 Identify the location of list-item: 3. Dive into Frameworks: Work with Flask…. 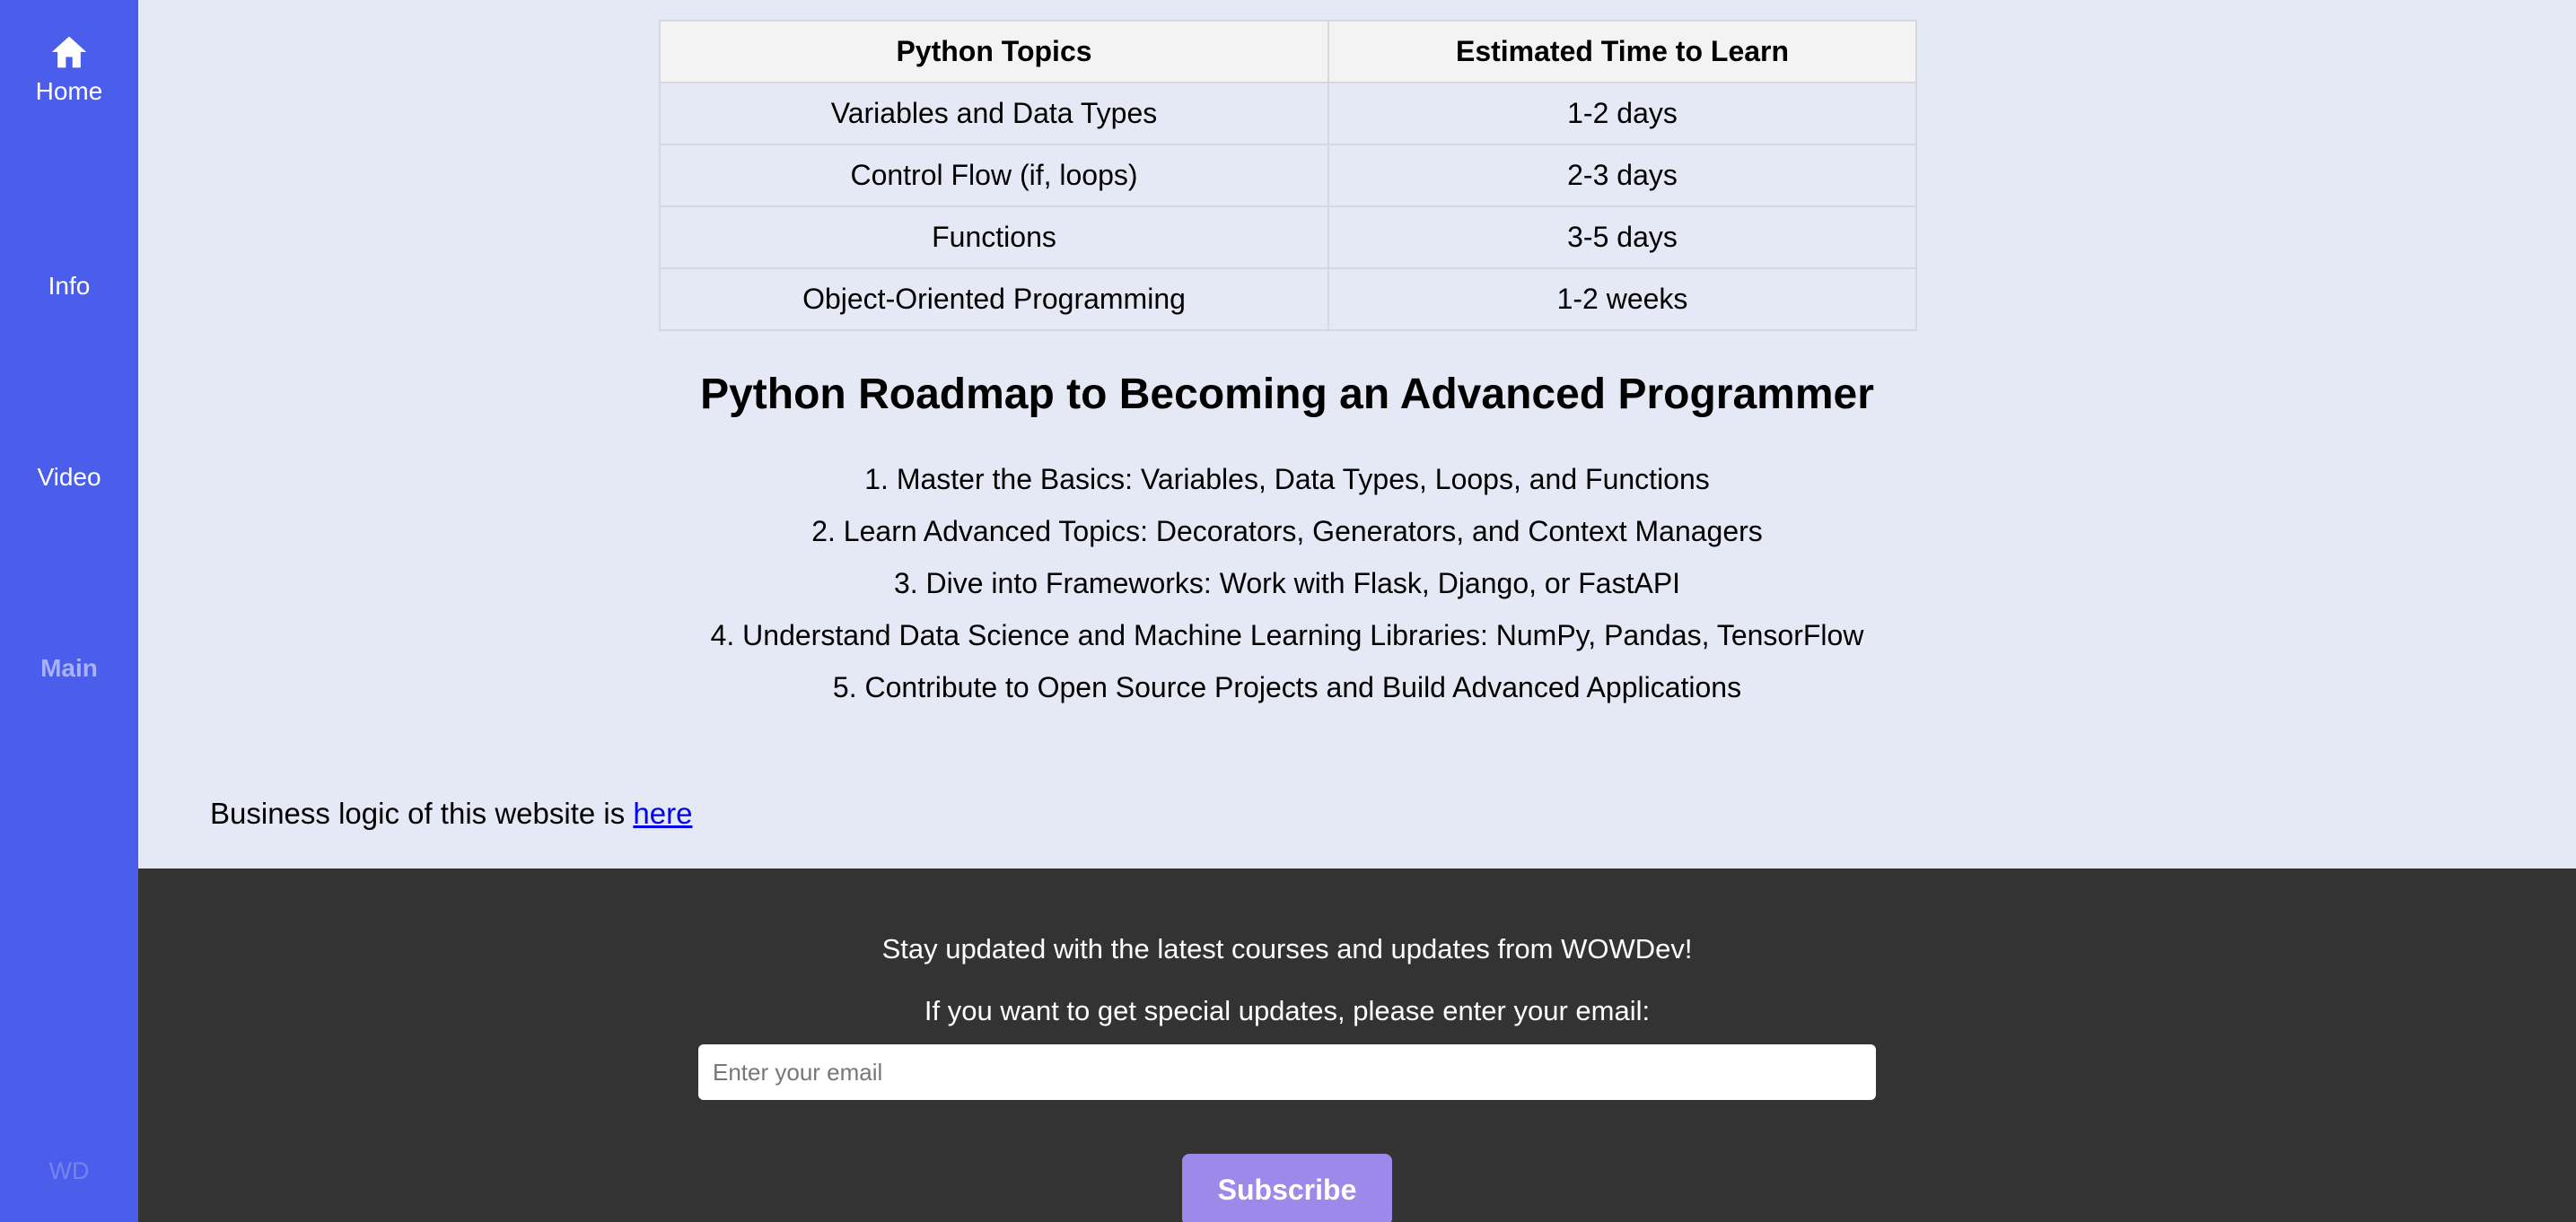
(1287, 583).